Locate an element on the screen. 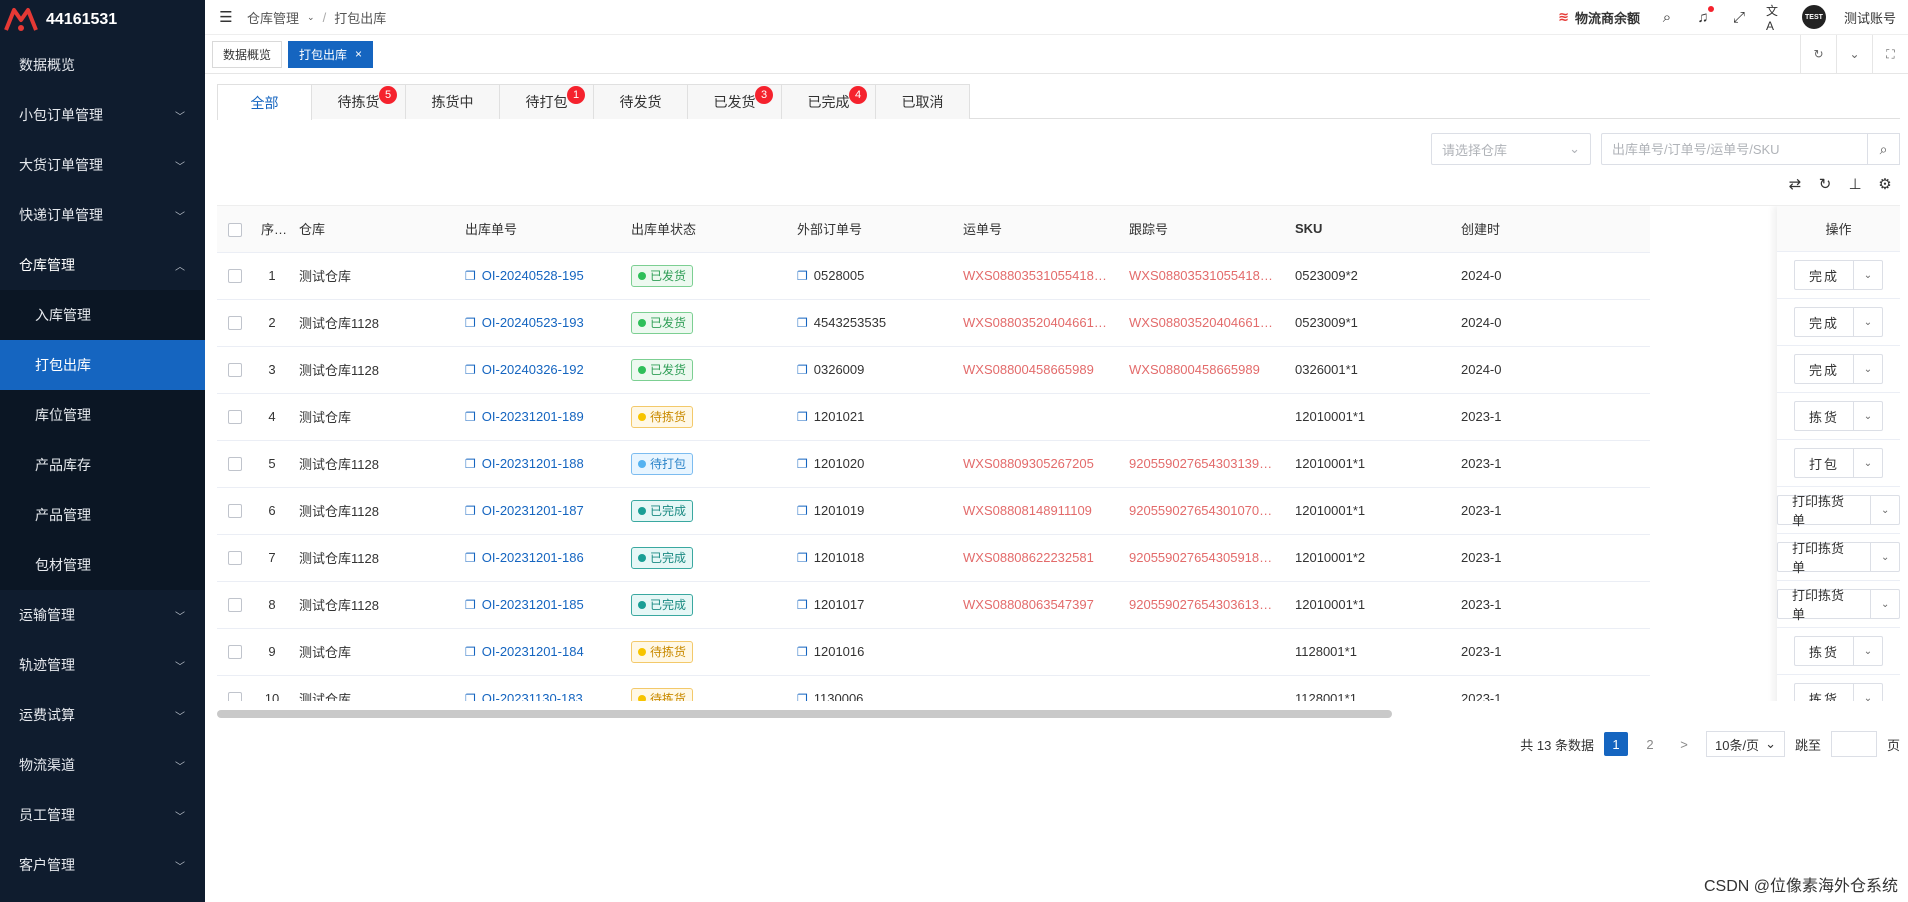  tracking-cell: WXS08800458665989 is located at coordinates (1204, 370).